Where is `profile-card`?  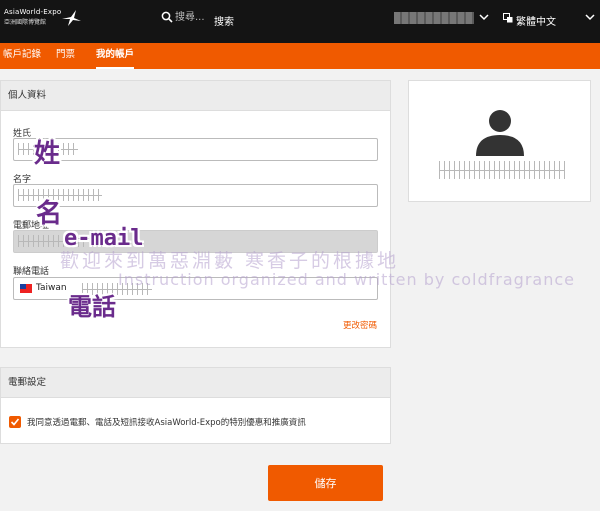 profile-card is located at coordinates (499, 141).